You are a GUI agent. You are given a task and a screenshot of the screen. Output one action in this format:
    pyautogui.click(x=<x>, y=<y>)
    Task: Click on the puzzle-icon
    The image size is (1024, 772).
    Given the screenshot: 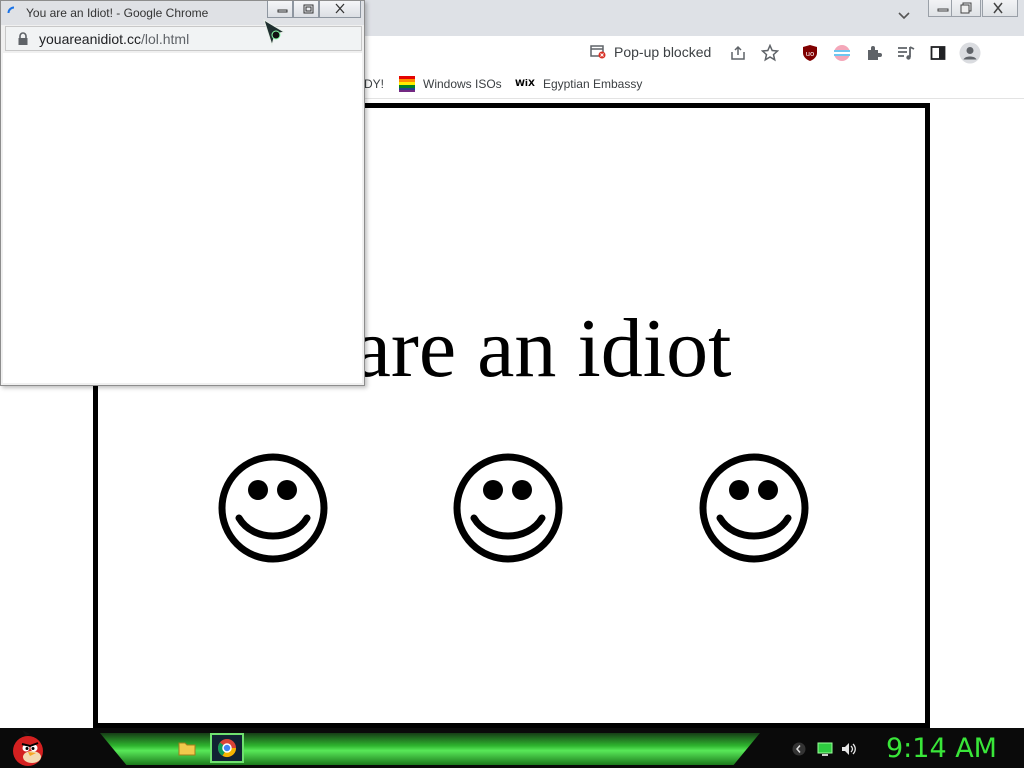 What is the action you would take?
    pyautogui.click(x=874, y=53)
    